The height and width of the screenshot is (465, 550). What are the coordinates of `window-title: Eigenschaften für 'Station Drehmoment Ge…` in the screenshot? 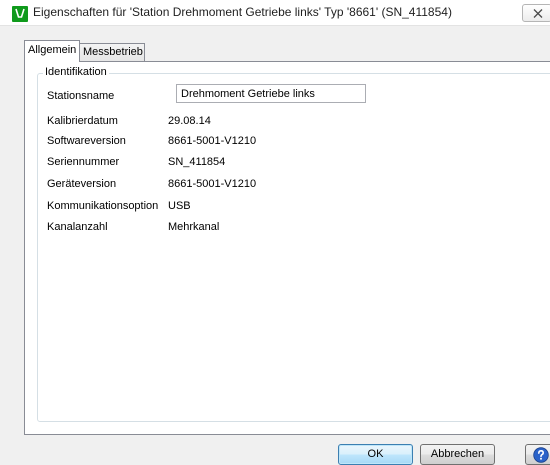 It's located at (242, 12).